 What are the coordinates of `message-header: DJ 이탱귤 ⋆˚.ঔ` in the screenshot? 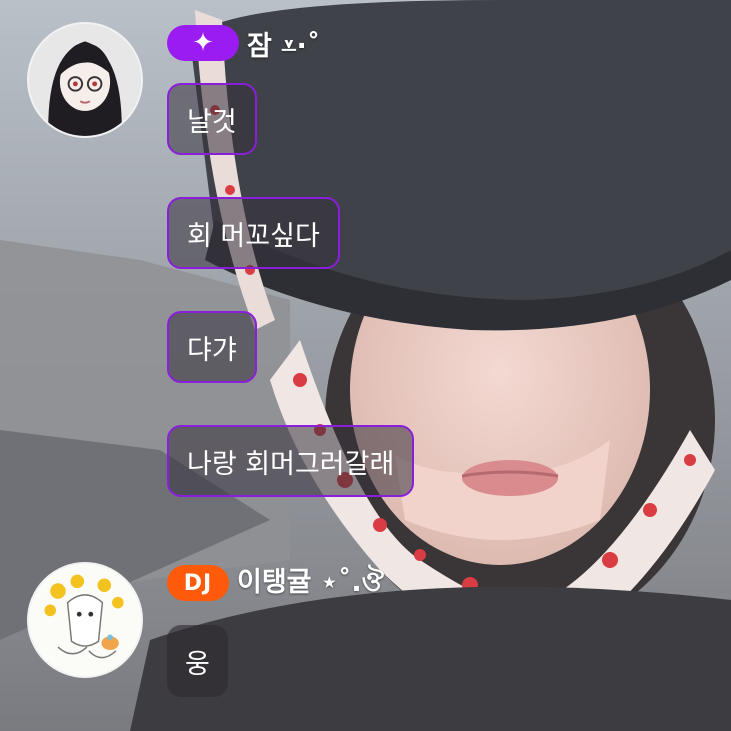 It's located at (275, 583).